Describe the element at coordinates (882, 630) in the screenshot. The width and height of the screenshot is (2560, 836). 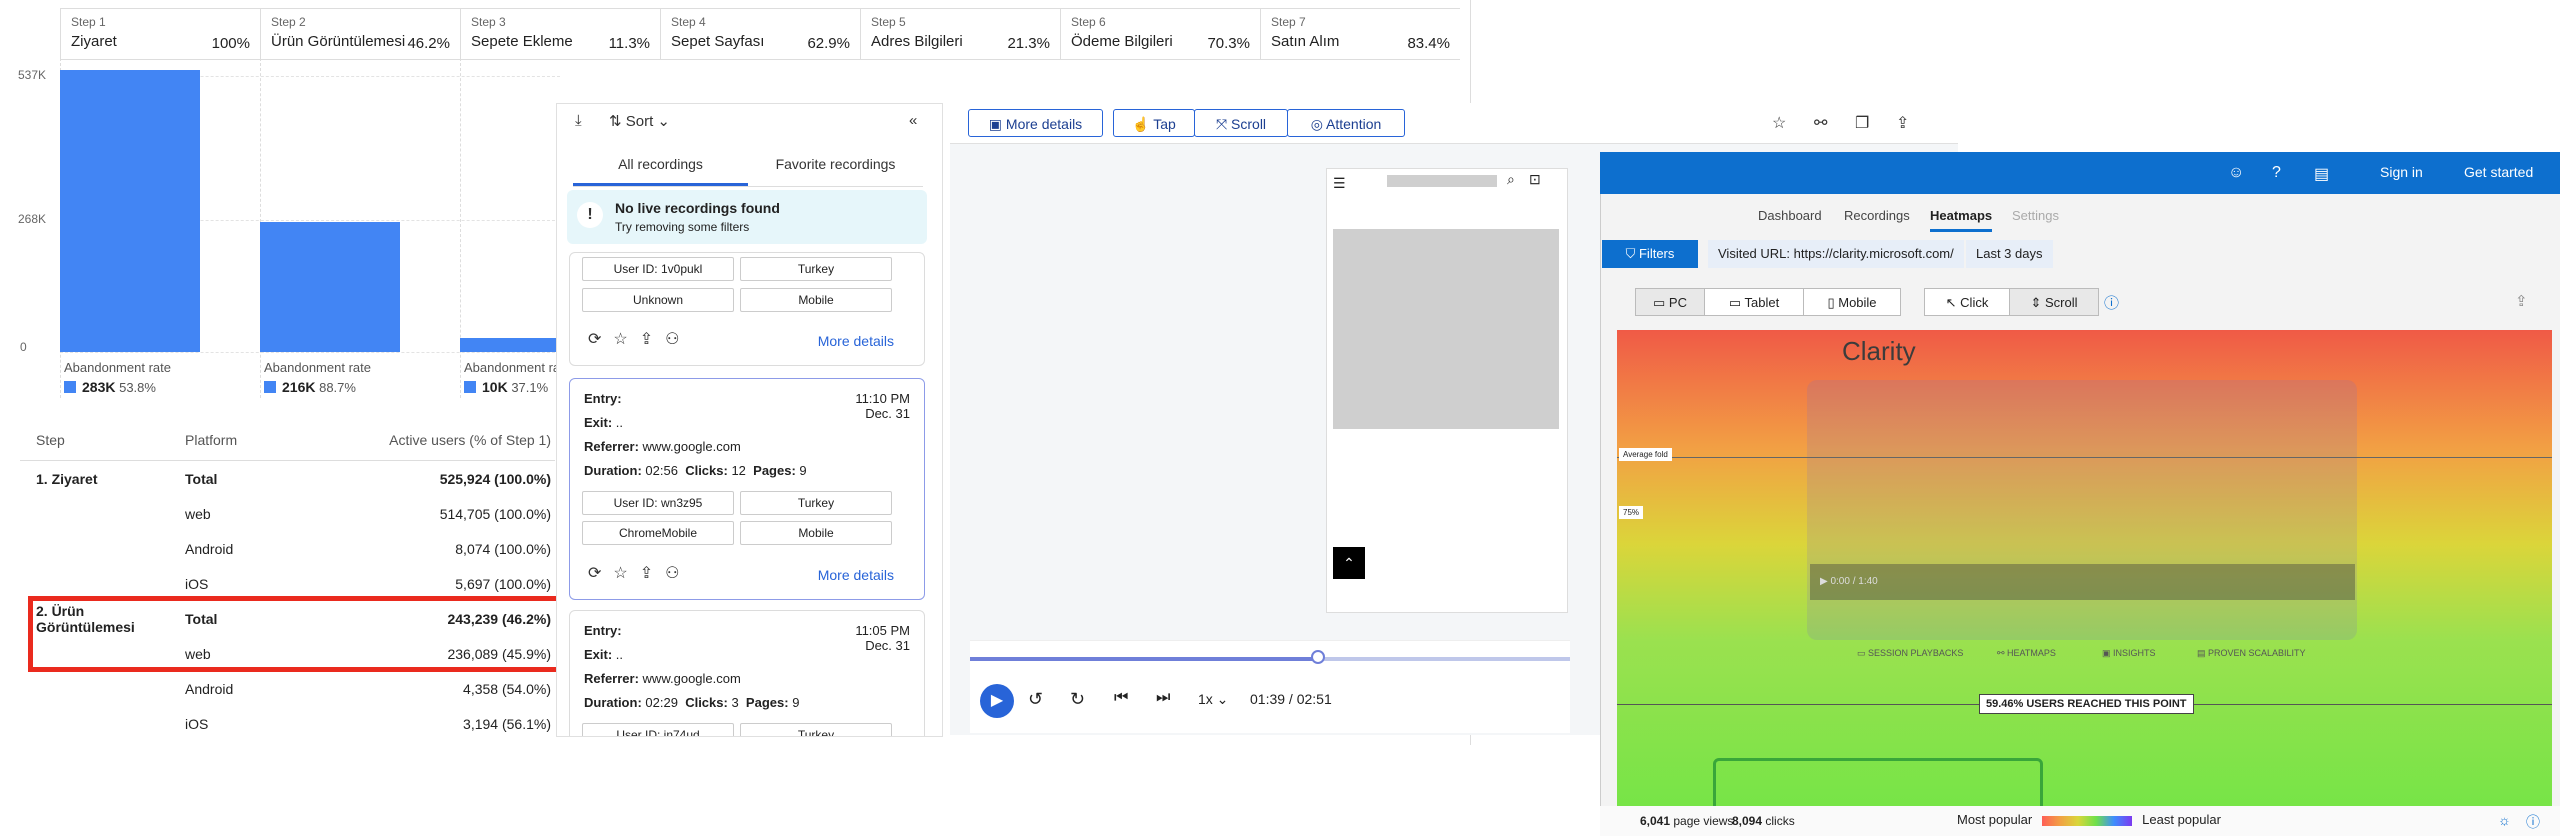
I see `recording-time: 11:05 PM` at that location.